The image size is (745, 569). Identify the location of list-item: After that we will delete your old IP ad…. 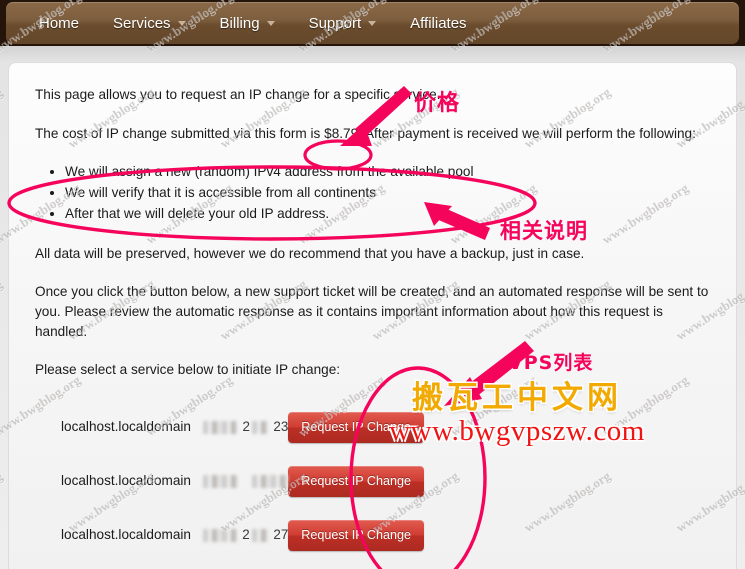
(387, 214).